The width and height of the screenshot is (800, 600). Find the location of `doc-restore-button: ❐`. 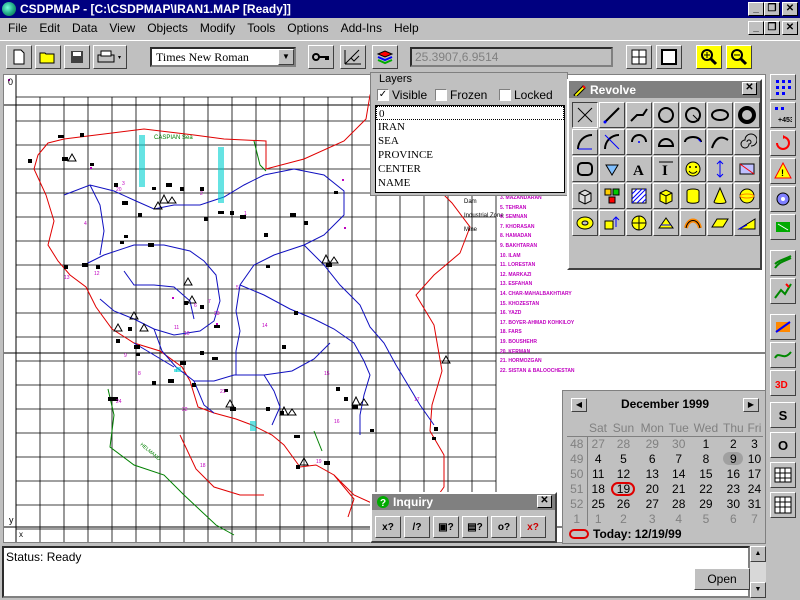

doc-restore-button: ❐ is located at coordinates (772, 28).